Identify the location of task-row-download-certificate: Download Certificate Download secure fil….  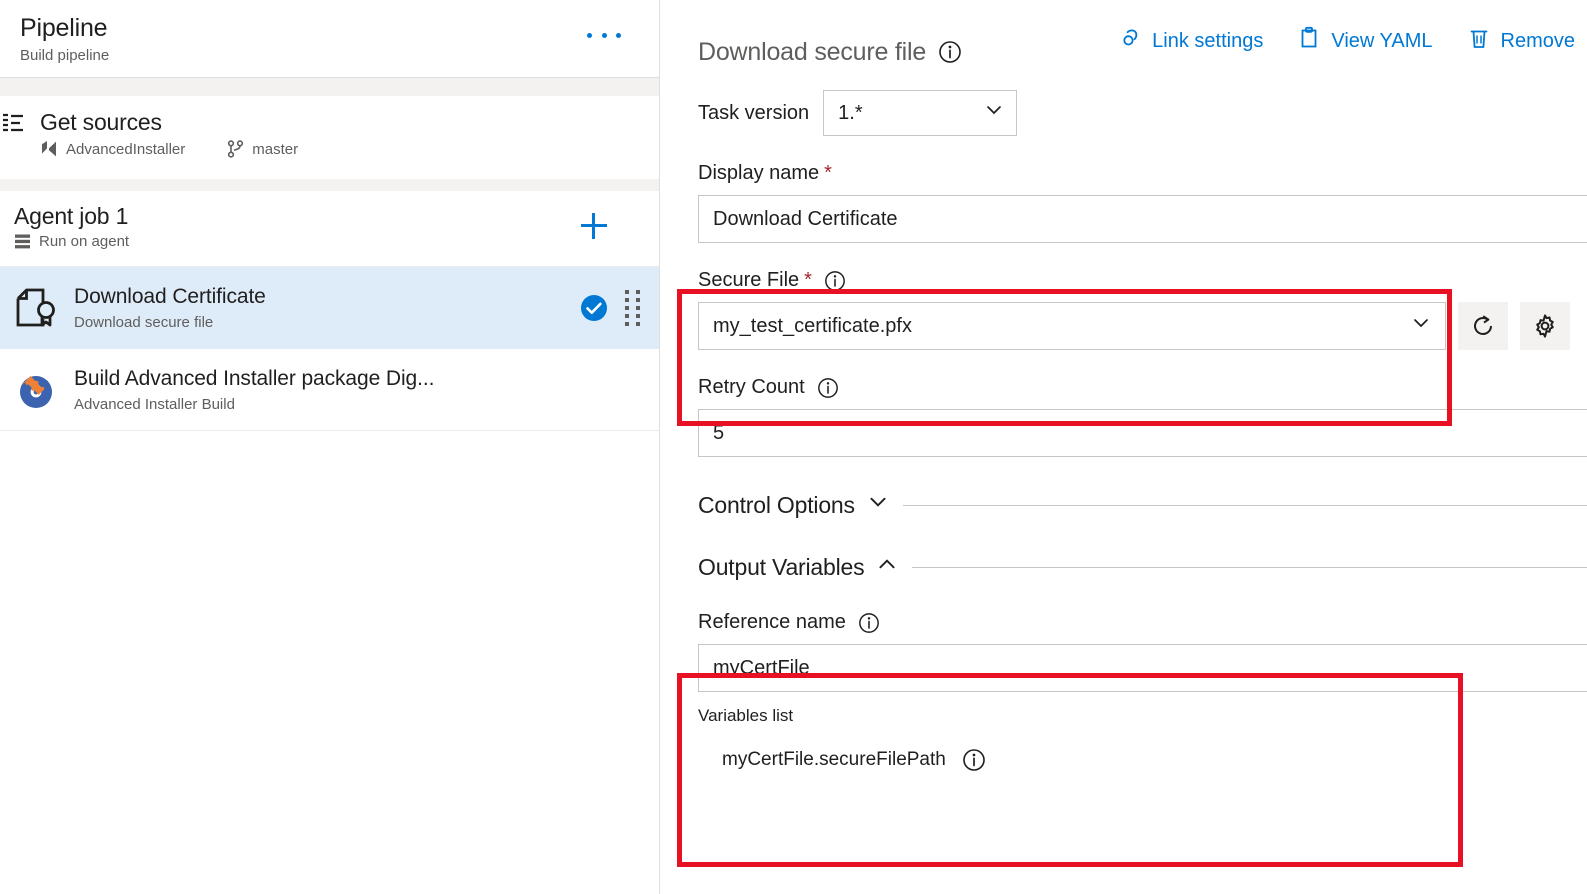
(329, 308).